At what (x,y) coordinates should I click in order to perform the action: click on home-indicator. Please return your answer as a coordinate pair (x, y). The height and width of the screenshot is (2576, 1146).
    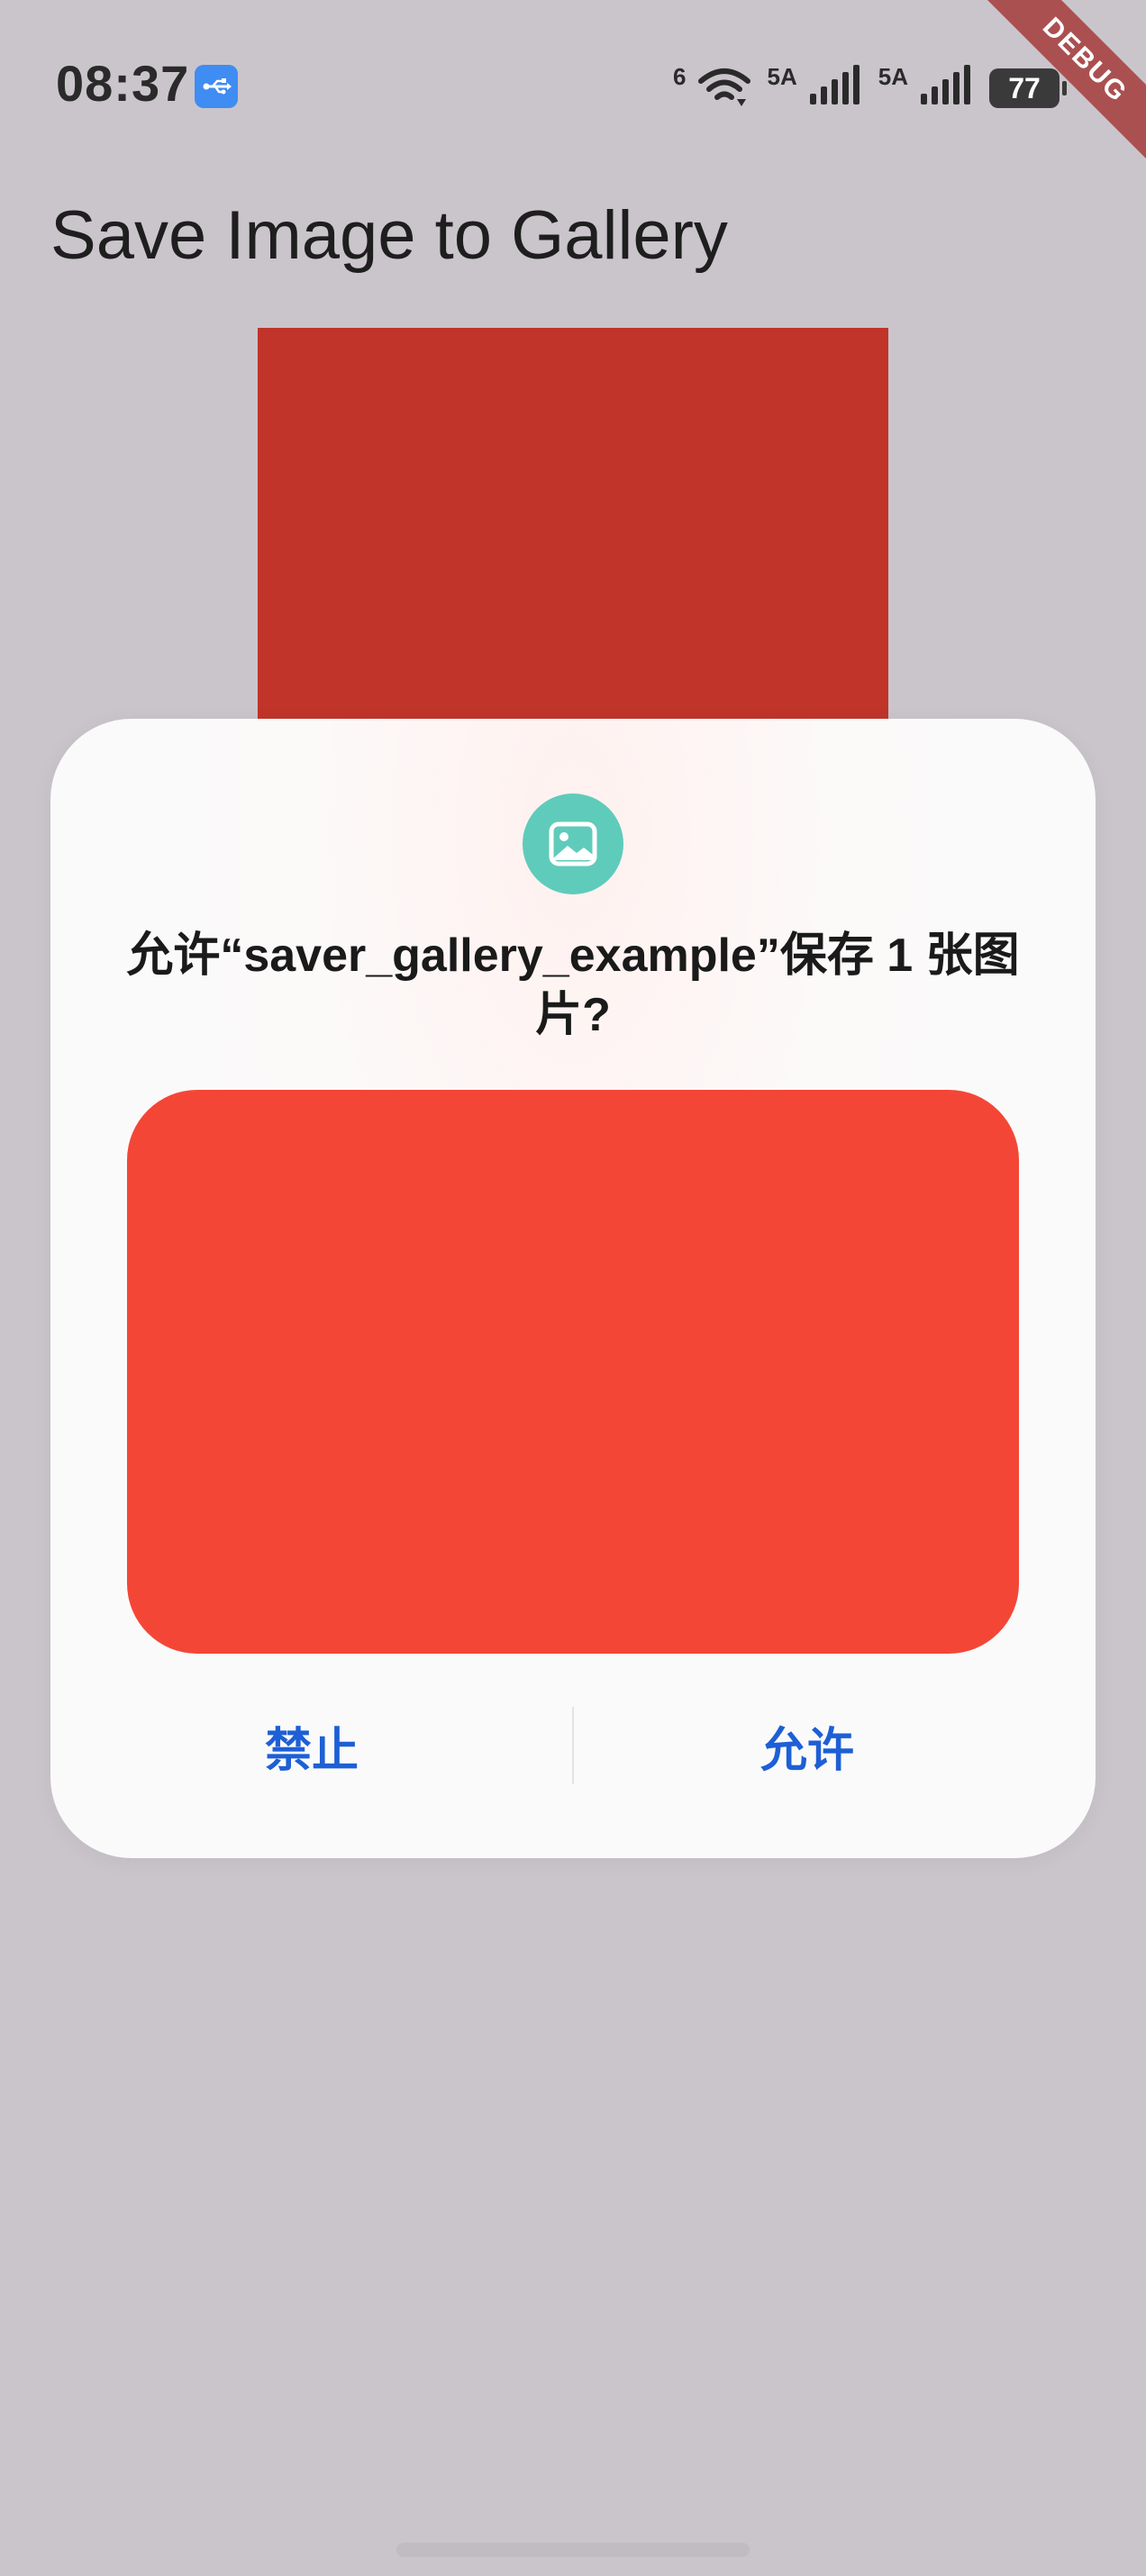
    Looking at the image, I should click on (573, 2550).